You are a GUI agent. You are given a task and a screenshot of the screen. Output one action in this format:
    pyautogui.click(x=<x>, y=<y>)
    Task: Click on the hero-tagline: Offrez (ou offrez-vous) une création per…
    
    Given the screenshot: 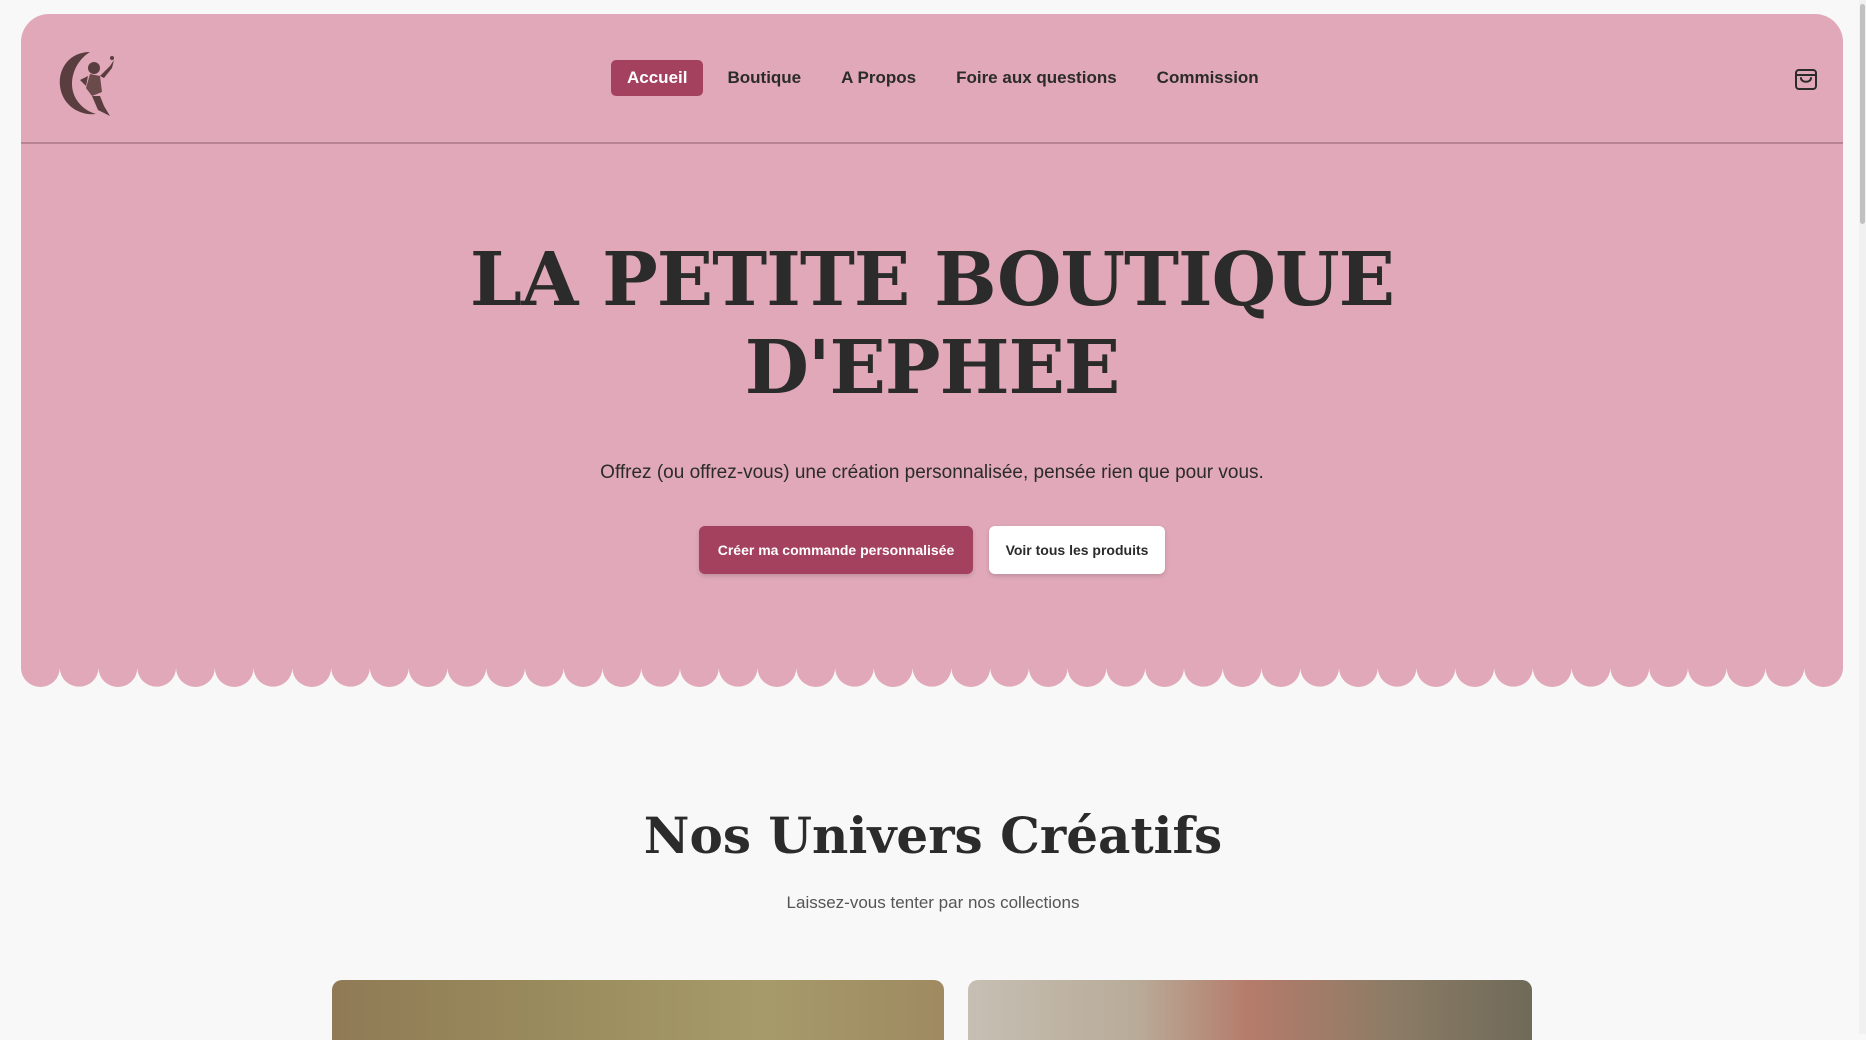 What is the action you would take?
    pyautogui.click(x=932, y=472)
    